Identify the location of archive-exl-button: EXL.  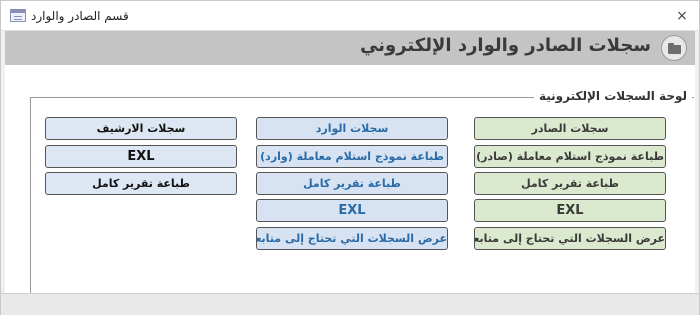
(141, 156).